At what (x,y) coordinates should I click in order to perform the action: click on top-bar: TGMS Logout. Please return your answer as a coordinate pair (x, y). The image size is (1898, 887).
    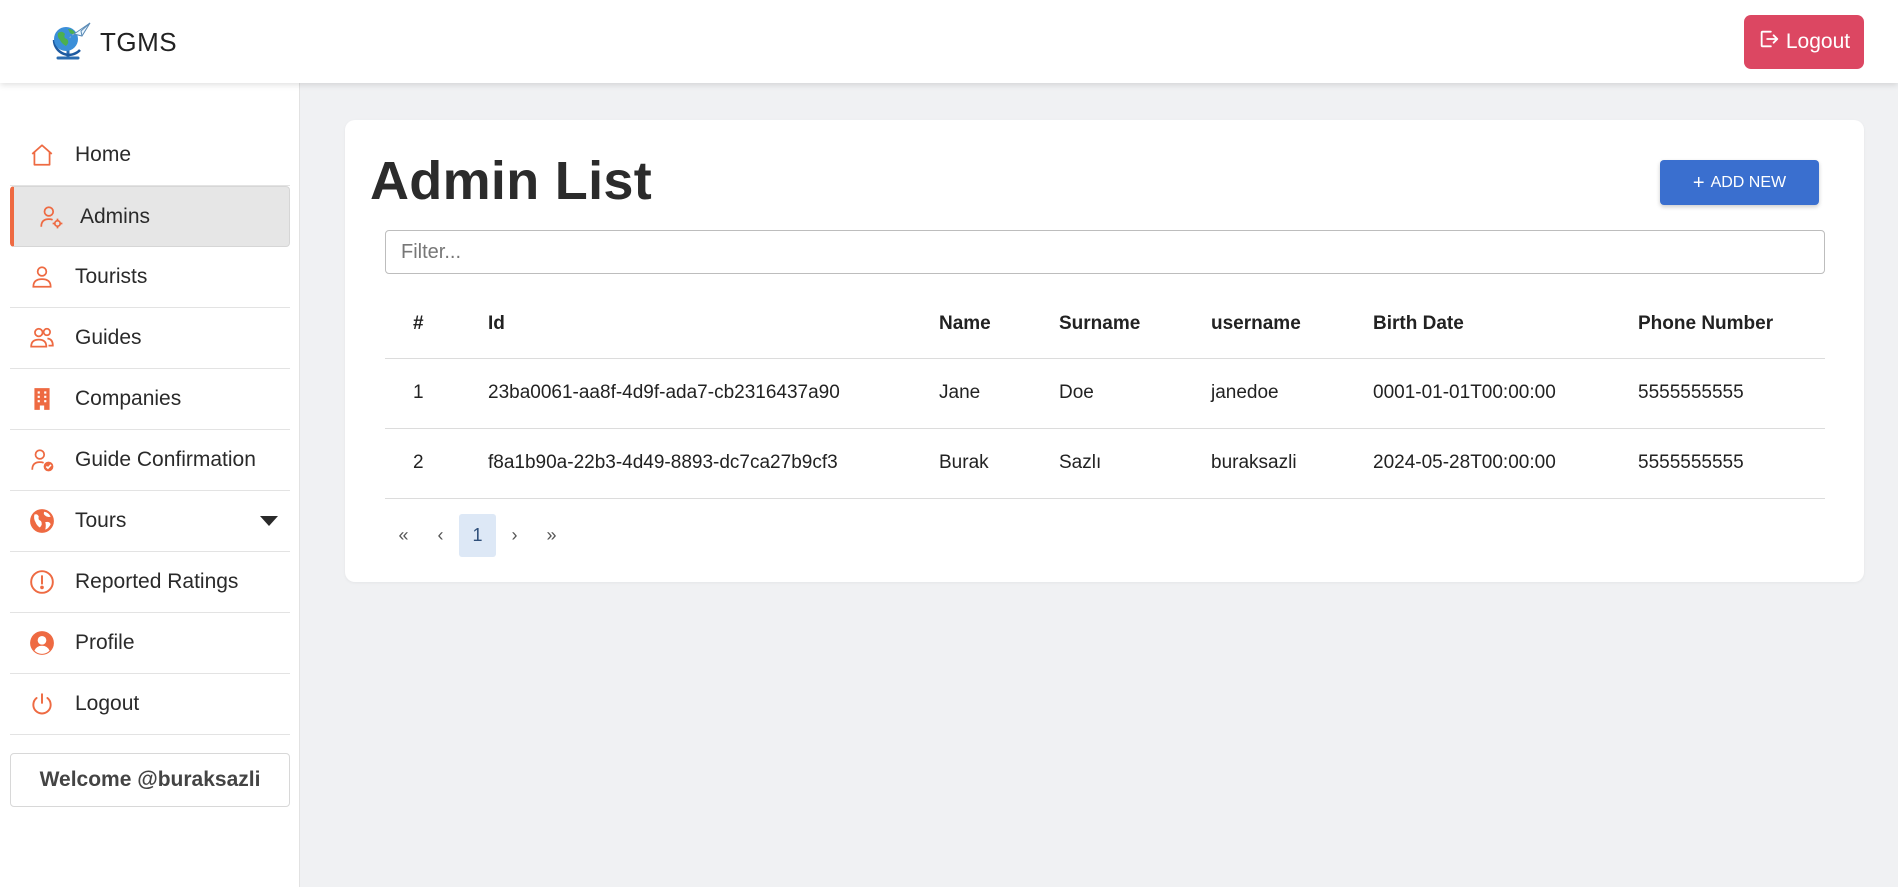
    Looking at the image, I should click on (949, 41).